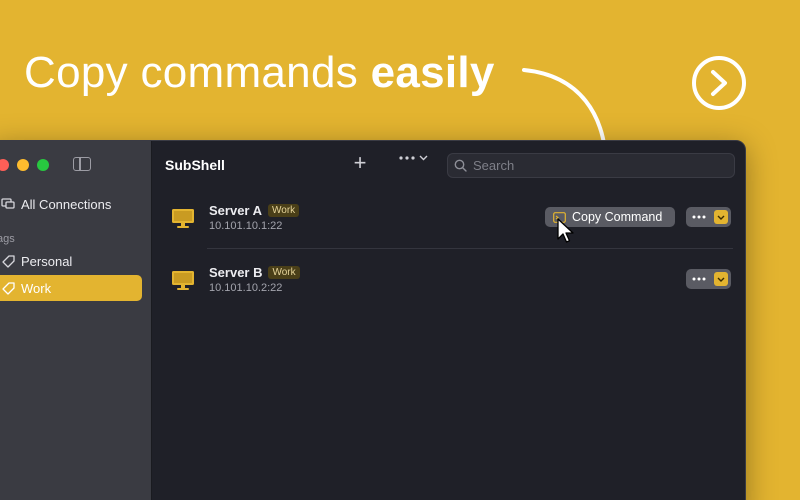 This screenshot has height=500, width=800. What do you see at coordinates (8, 204) in the screenshot?
I see `connections-icon` at bounding box center [8, 204].